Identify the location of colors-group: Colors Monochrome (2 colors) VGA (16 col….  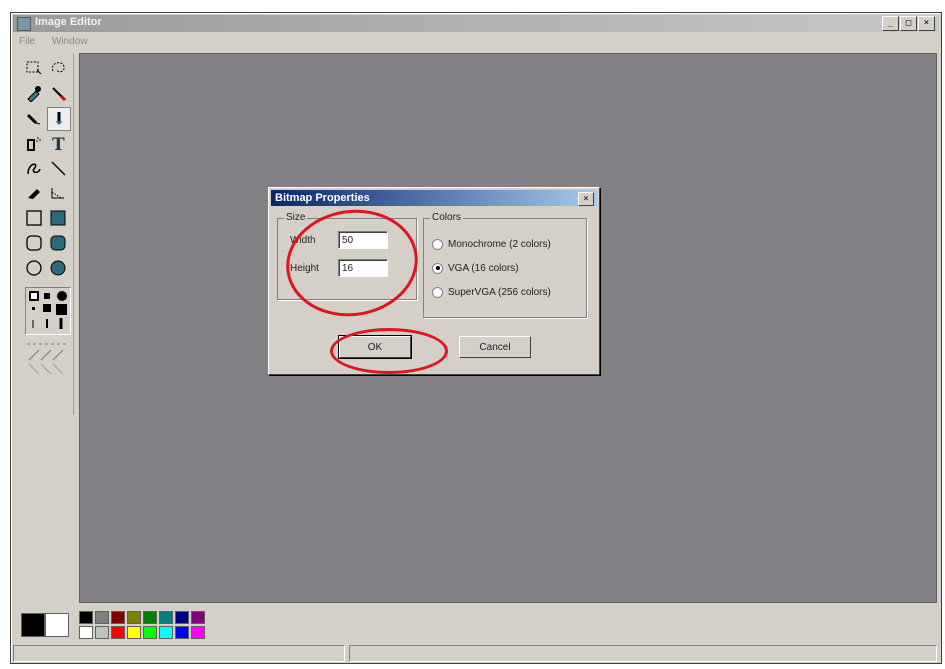
(505, 265).